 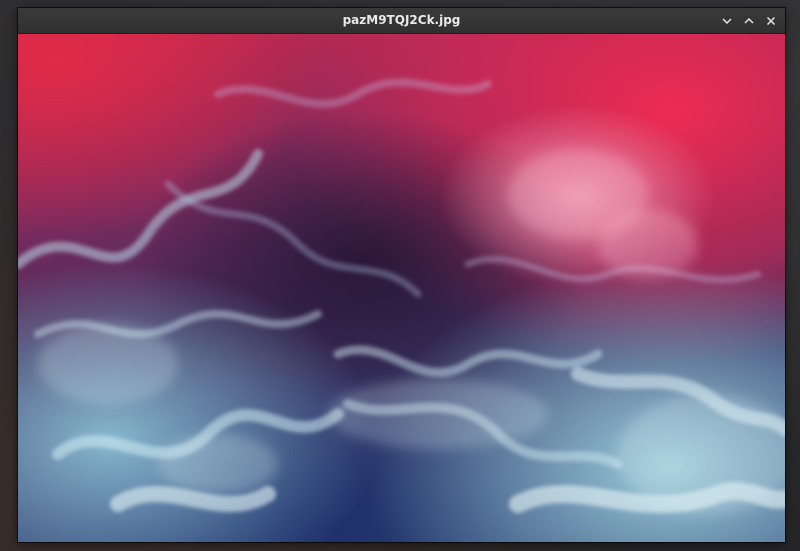 I want to click on chevron-up-icon, so click(x=749, y=20).